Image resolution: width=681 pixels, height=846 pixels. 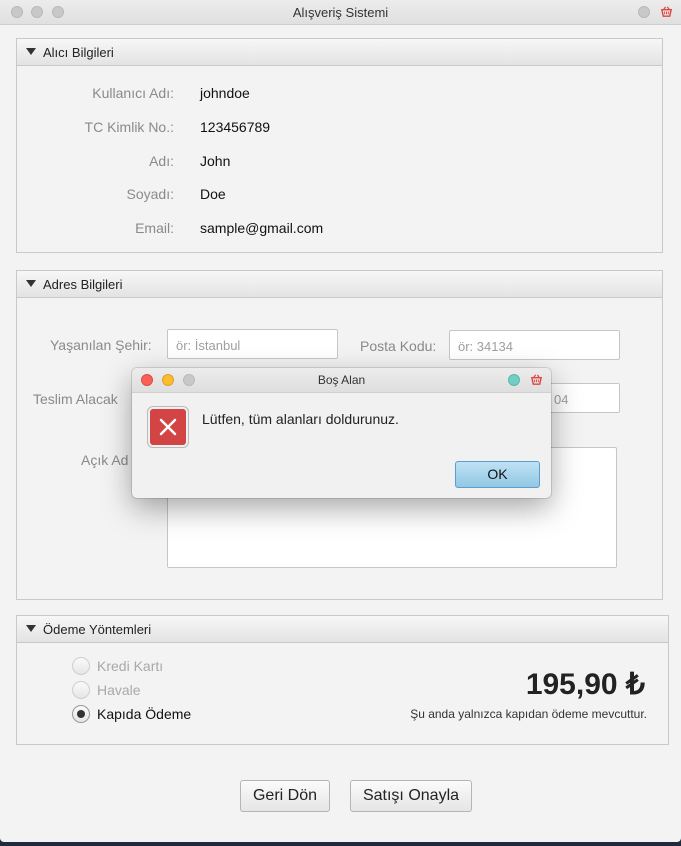 I want to click on error-x-icon, so click(x=168, y=427).